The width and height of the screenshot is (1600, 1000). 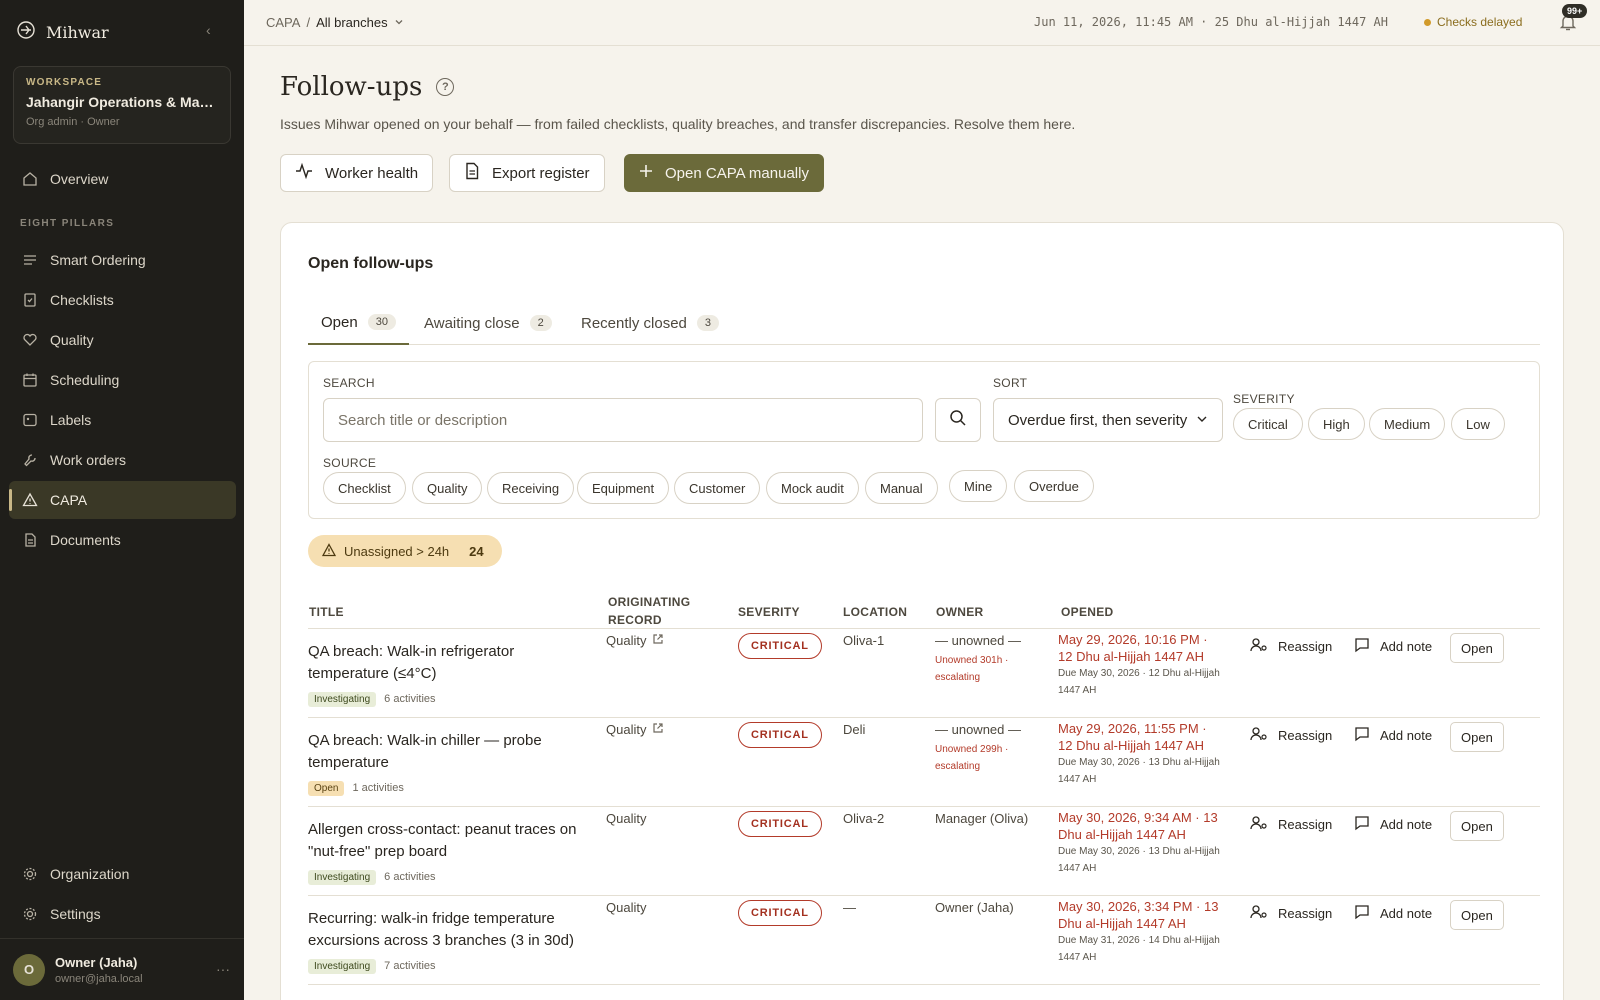 What do you see at coordinates (1054, 486) in the screenshot?
I see `quick-filter-overdue: Overdue` at bounding box center [1054, 486].